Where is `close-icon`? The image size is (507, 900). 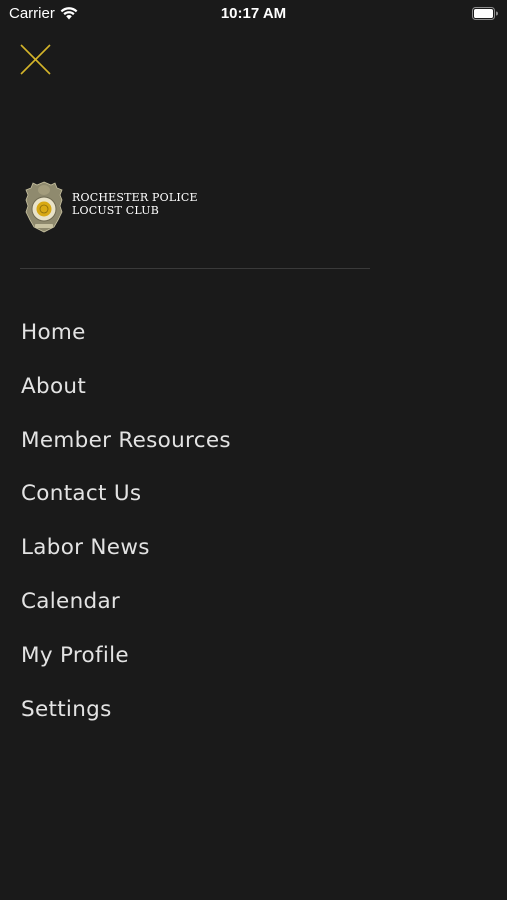 close-icon is located at coordinates (35, 59).